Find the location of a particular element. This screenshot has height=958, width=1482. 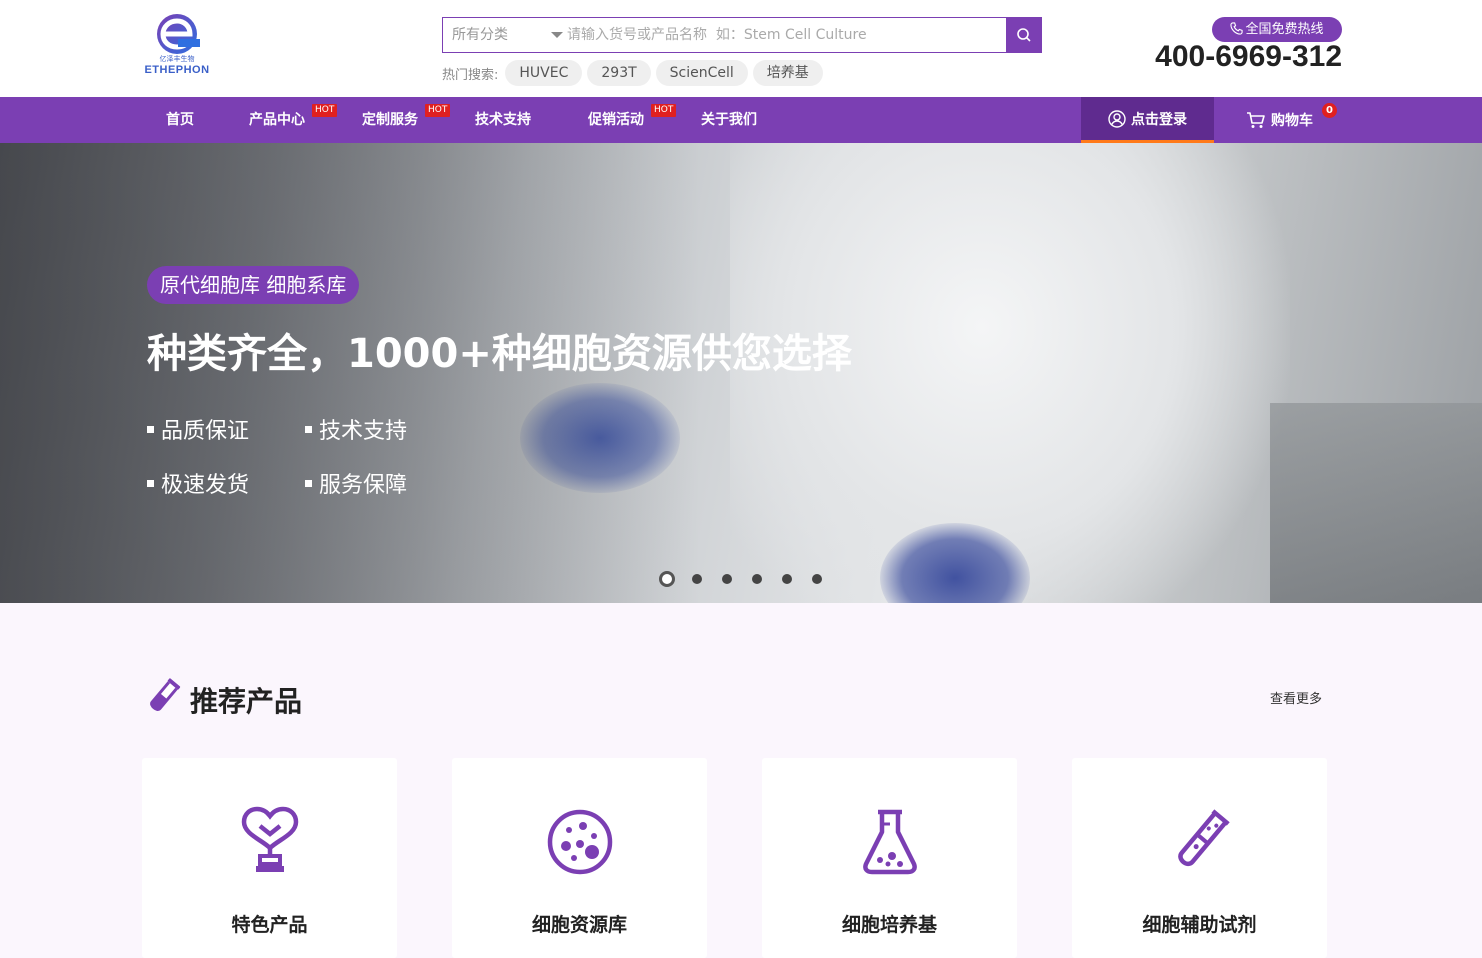

login-label: 点击登录 is located at coordinates (1159, 119).